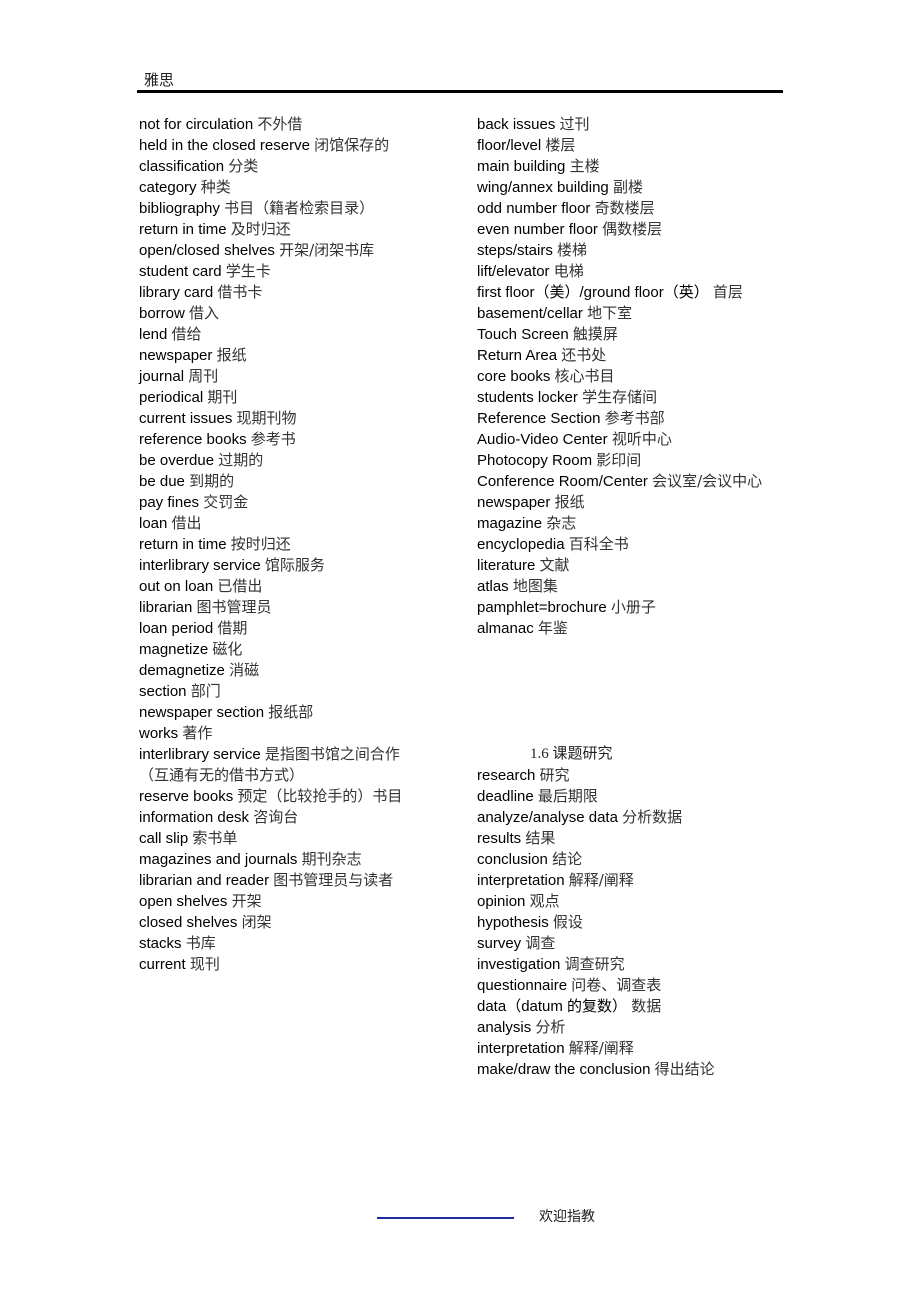 The height and width of the screenshot is (1301, 920). Describe the element at coordinates (584, 166) in the screenshot. I see `chinese-translation: 主楼` at that location.